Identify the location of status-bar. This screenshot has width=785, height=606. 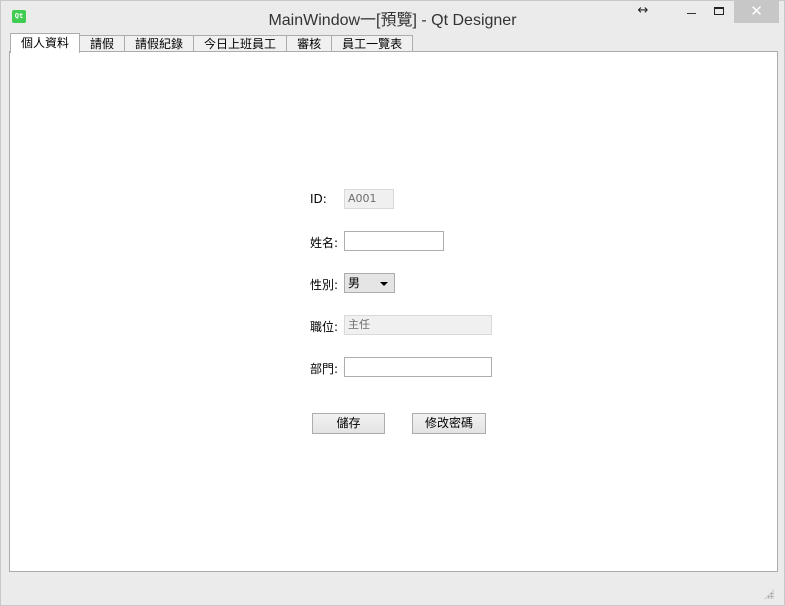
(393, 587).